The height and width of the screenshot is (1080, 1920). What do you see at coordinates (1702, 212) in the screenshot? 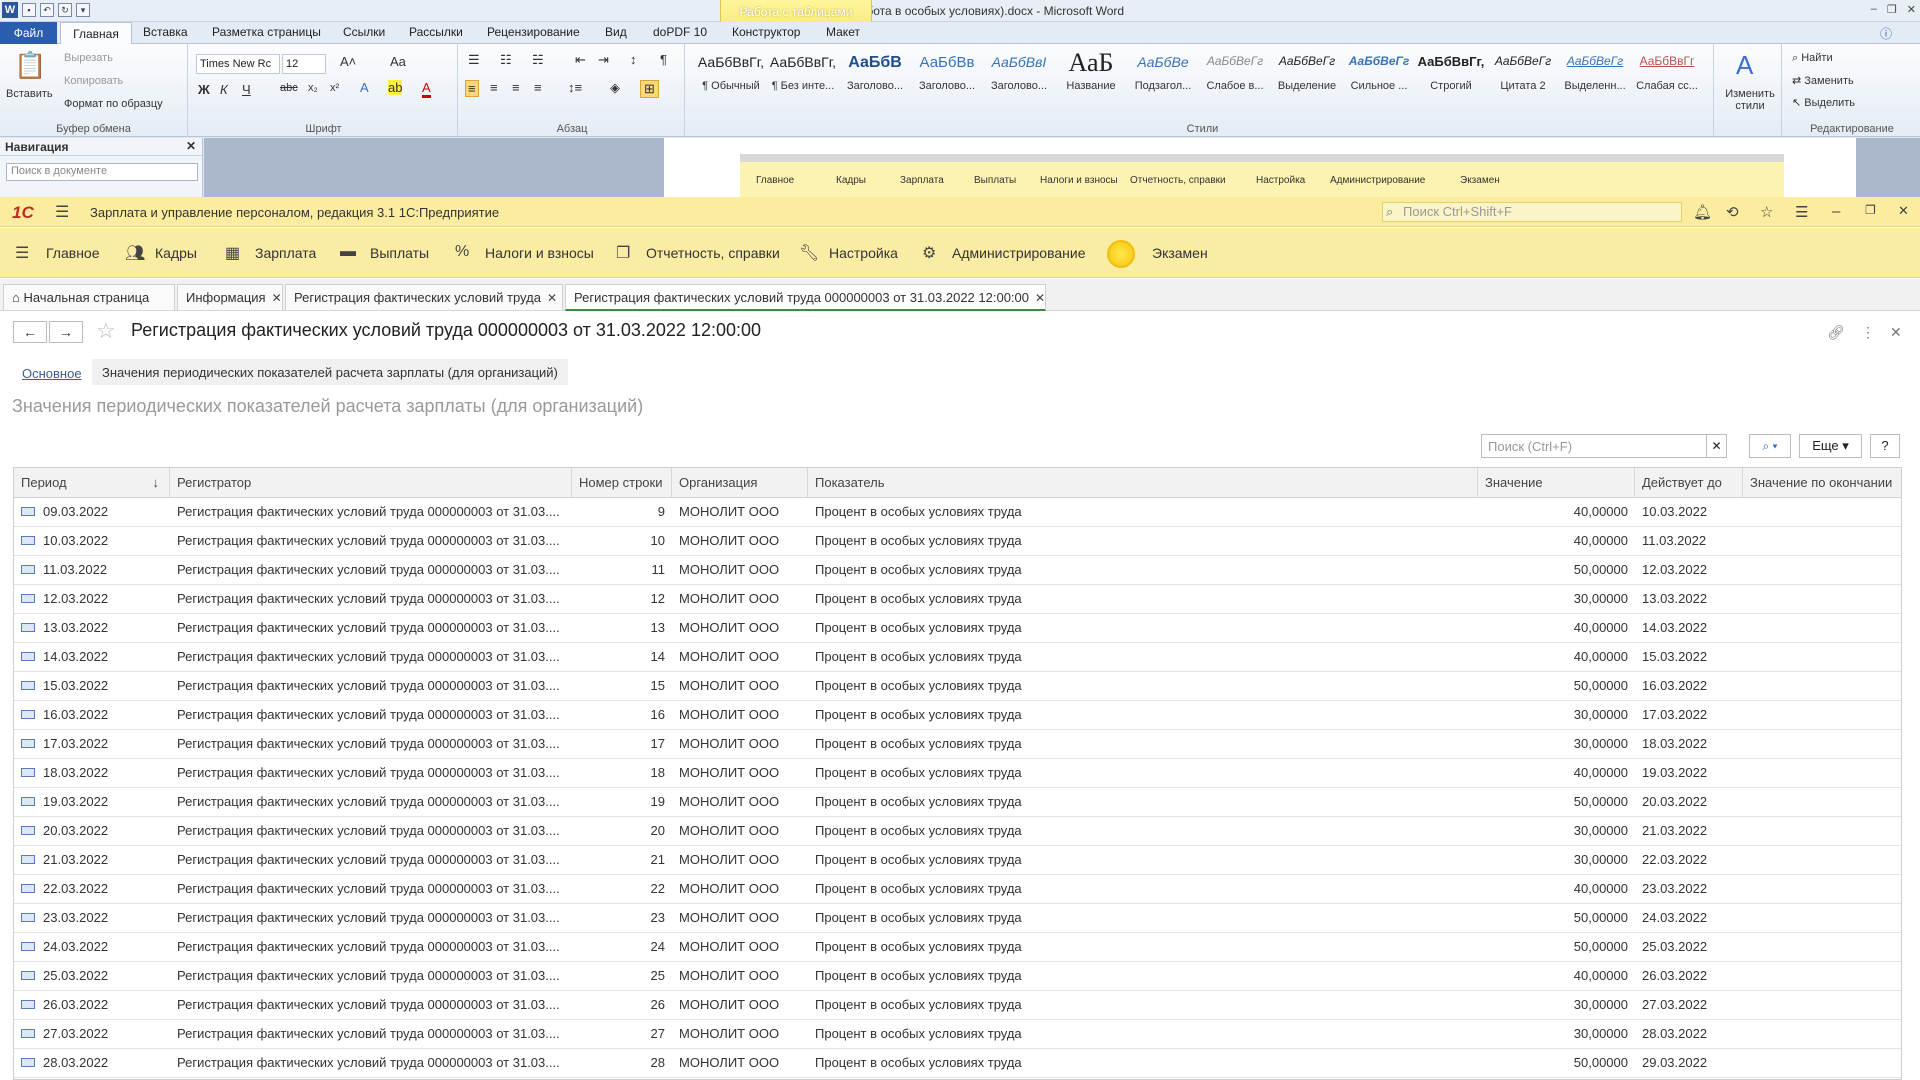
I see `bell-icon: 🔔︎` at bounding box center [1702, 212].